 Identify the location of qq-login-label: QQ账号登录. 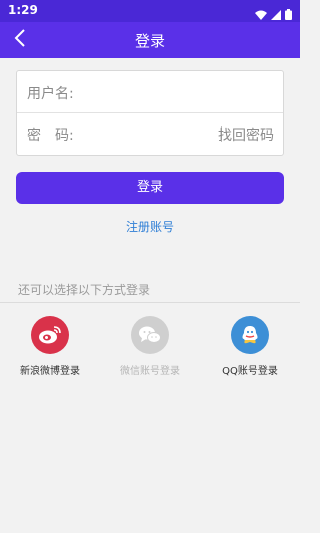
(250, 371).